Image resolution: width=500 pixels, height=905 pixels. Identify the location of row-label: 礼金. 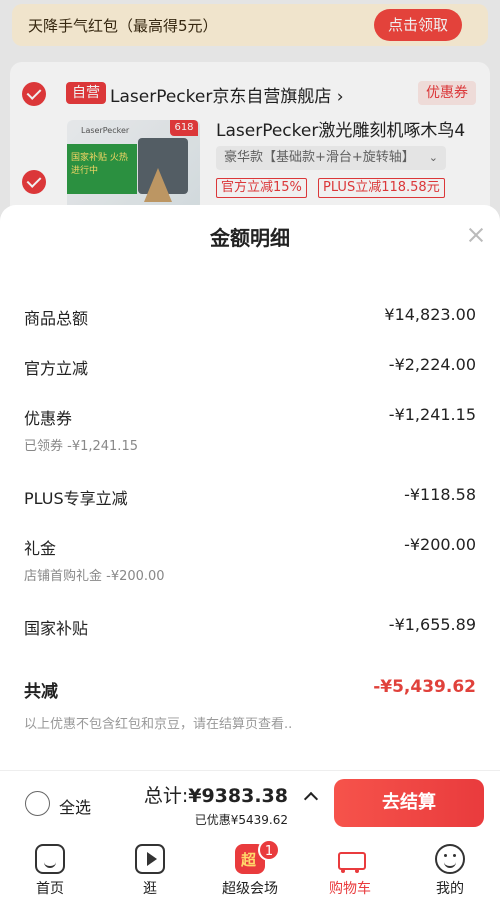
(40, 548).